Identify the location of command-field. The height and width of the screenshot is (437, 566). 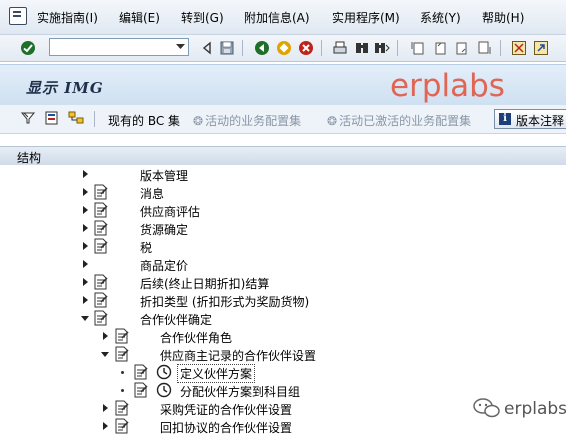
(119, 47).